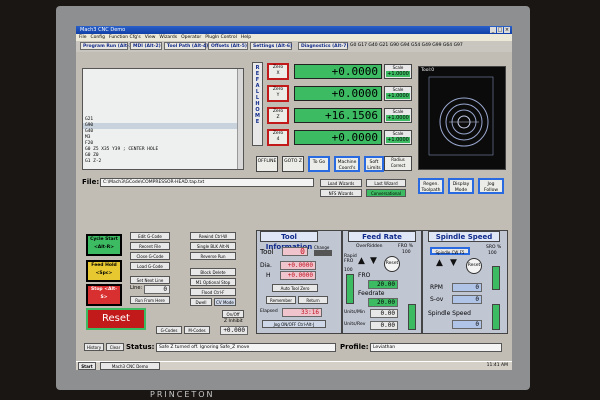 The width and height of the screenshot is (600, 400). I want to click on tab-settings: Settings (Alt-6), so click(271, 46).